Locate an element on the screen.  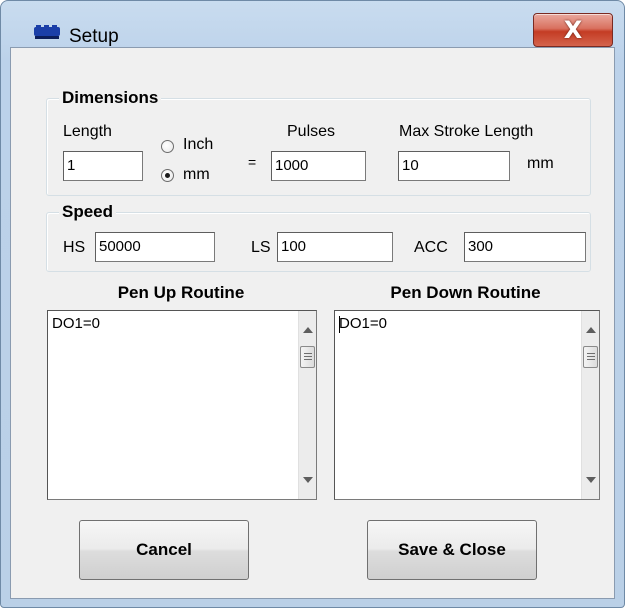
ls-input: 100 is located at coordinates (335, 247).